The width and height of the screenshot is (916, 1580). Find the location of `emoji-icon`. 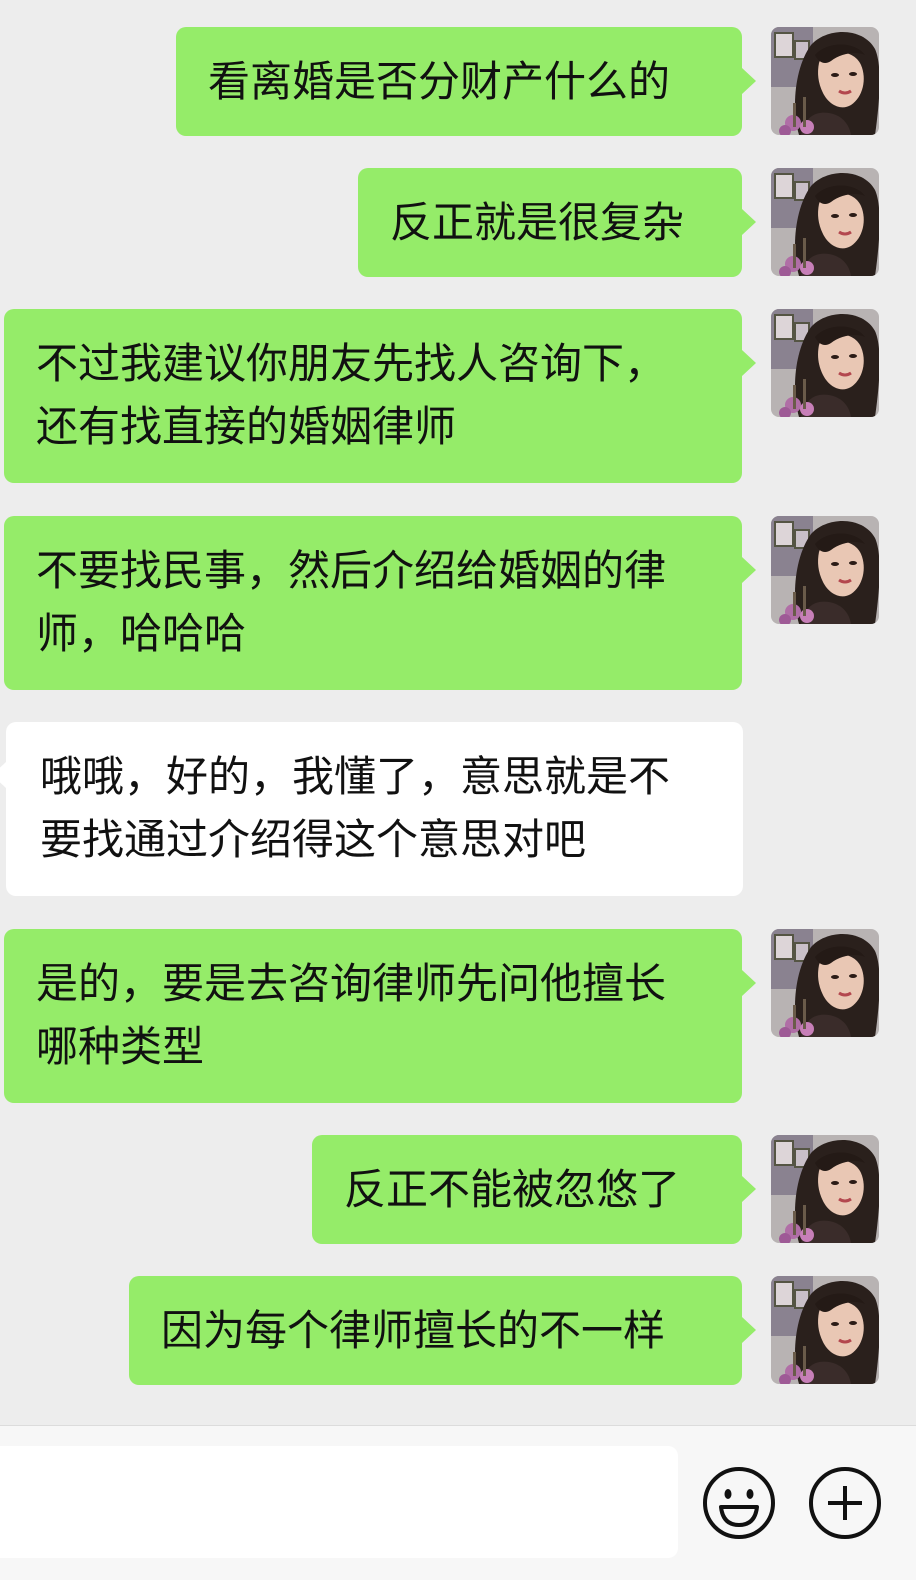

emoji-icon is located at coordinates (739, 1503).